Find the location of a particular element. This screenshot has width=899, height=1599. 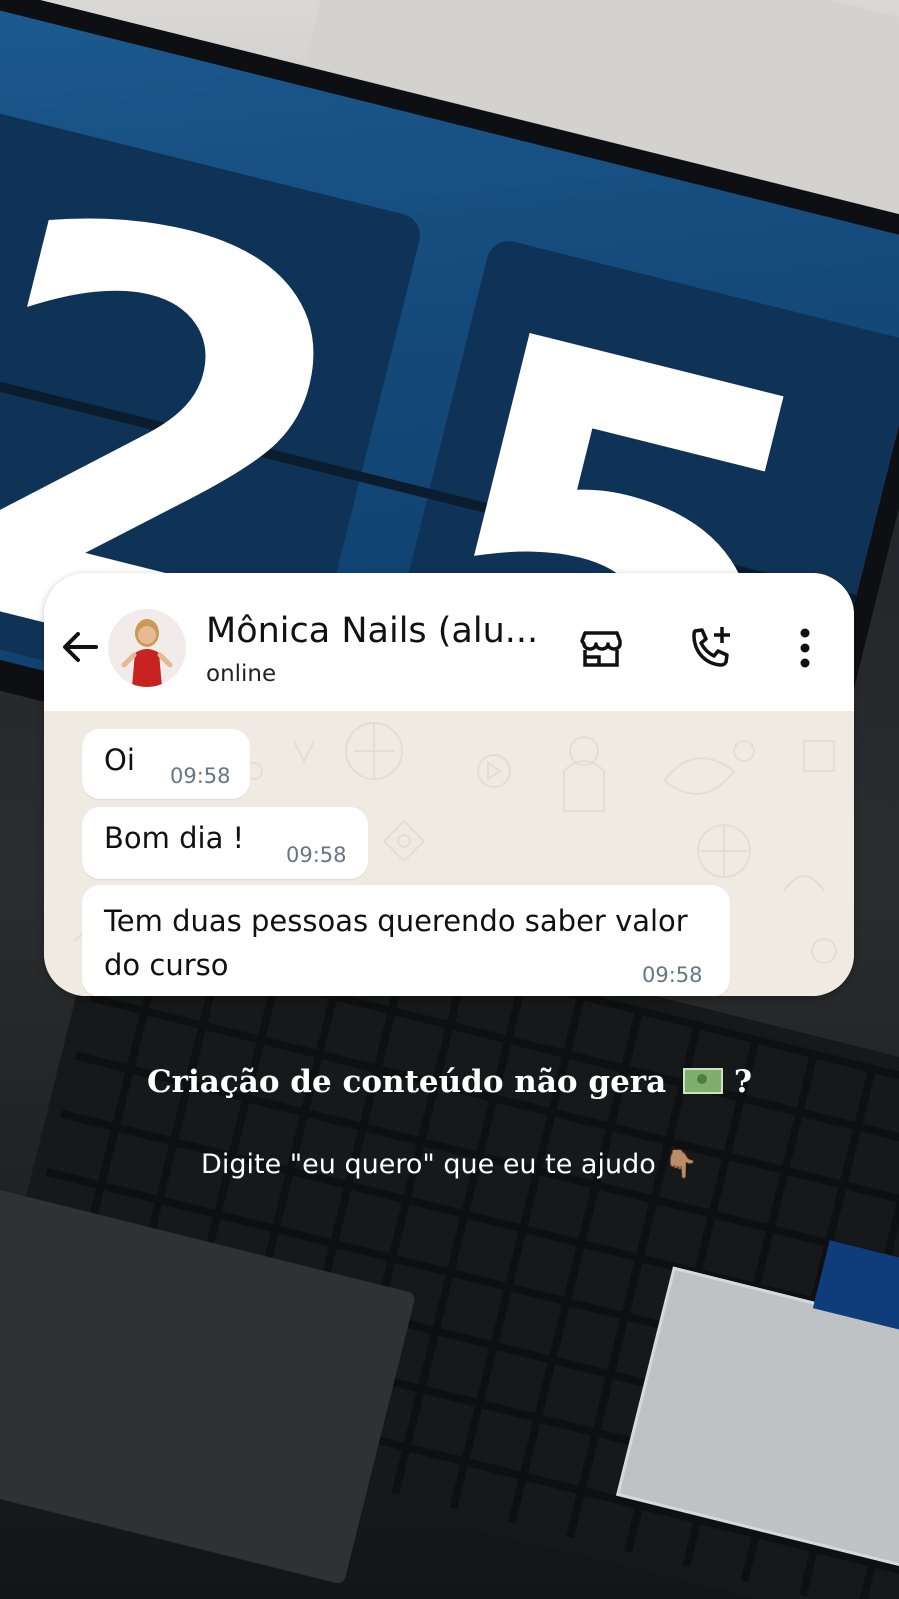

message-bubble: Bom dia ! 09:58 is located at coordinates (225, 843).